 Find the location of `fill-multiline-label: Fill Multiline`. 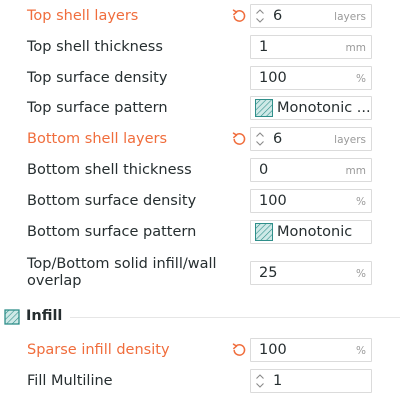

fill-multiline-label: Fill Multiline is located at coordinates (70, 381).